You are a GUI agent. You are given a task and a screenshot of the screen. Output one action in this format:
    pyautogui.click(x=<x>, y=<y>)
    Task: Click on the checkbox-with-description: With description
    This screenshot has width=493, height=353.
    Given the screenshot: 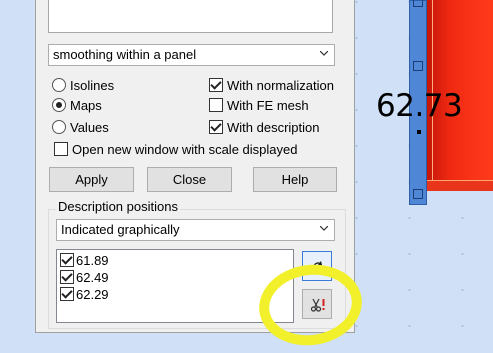 What is the action you would take?
    pyautogui.click(x=264, y=128)
    